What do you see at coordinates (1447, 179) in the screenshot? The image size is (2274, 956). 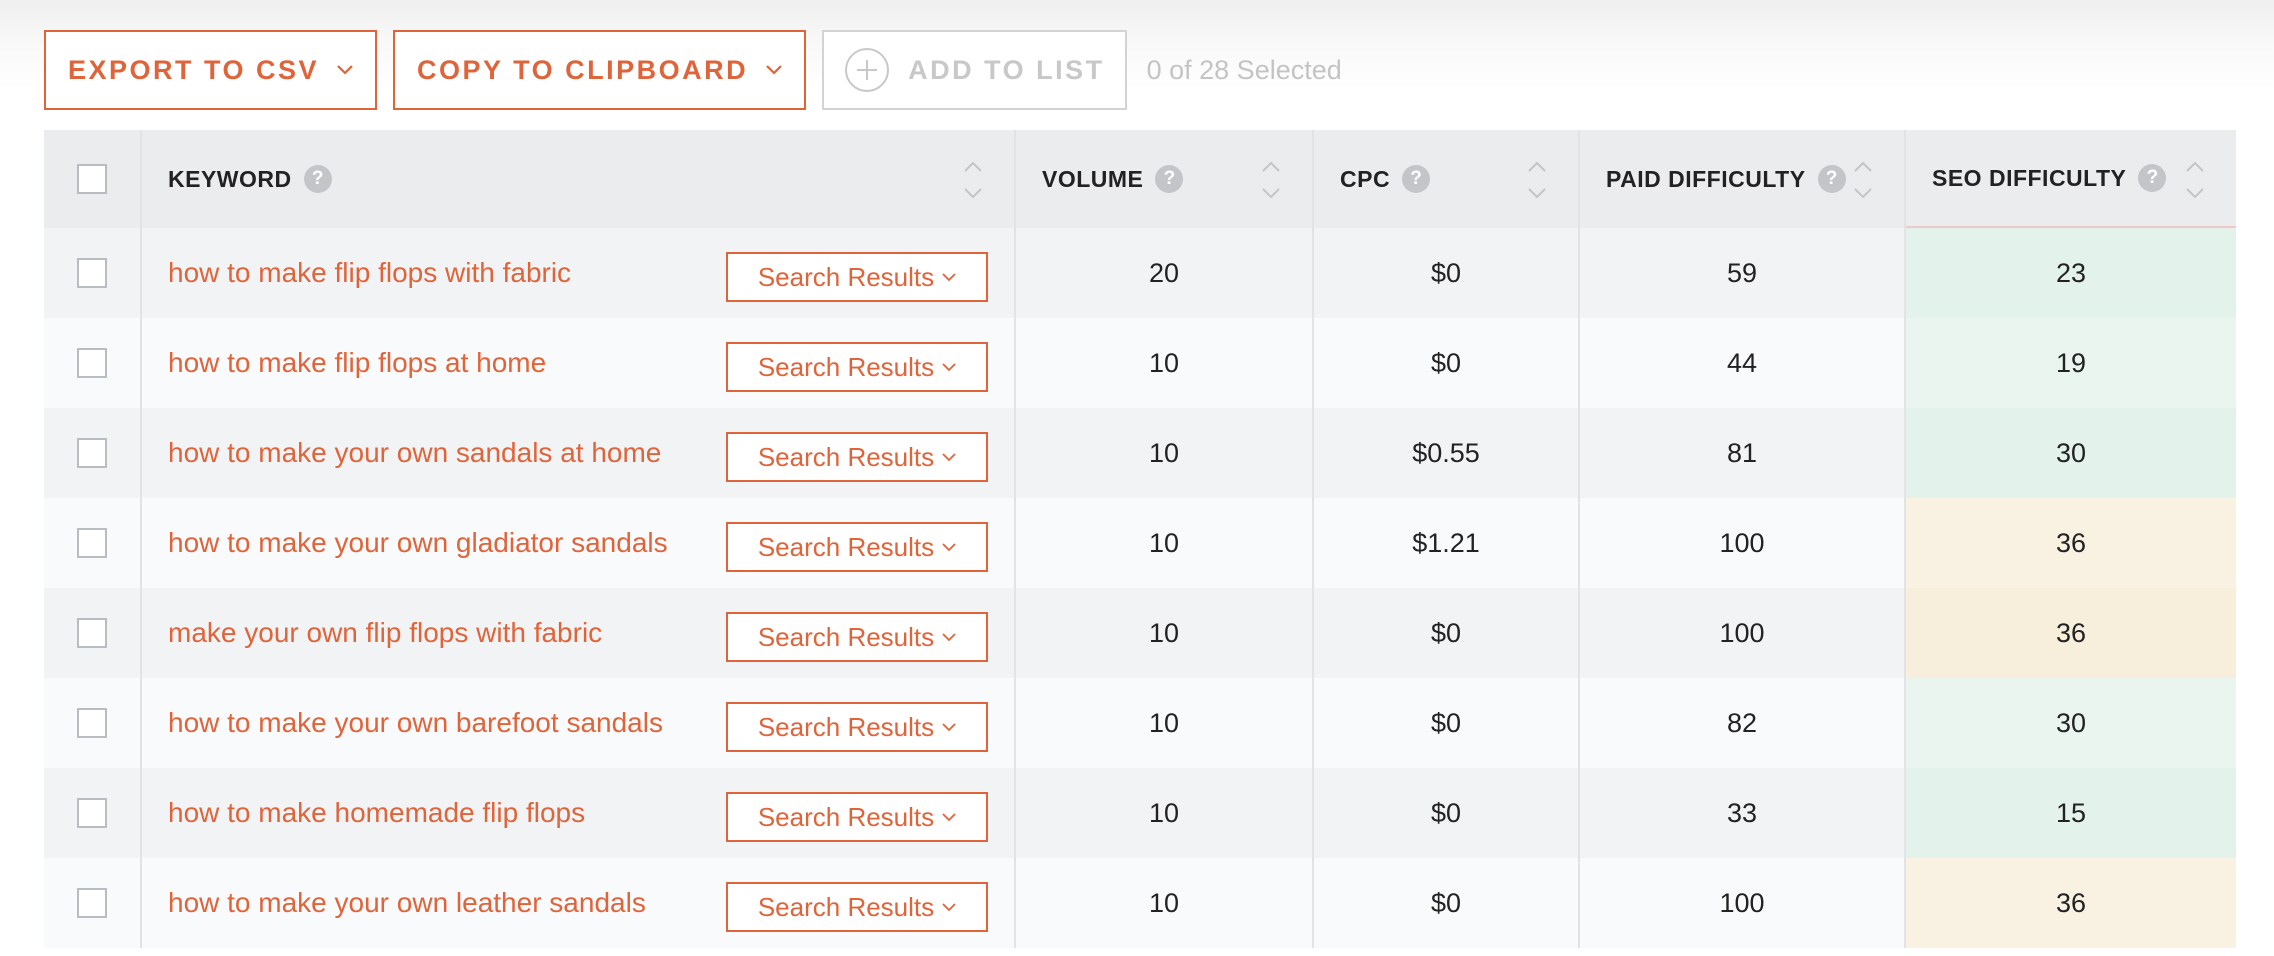 I see `header-cpc: CPC ?` at bounding box center [1447, 179].